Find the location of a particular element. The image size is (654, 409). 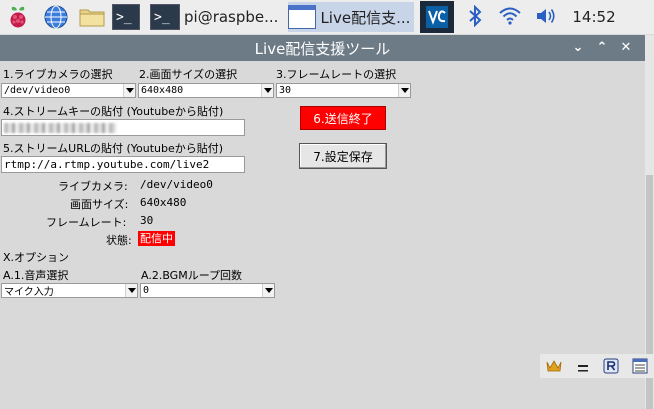

browser-globe-icon is located at coordinates (56, 17).